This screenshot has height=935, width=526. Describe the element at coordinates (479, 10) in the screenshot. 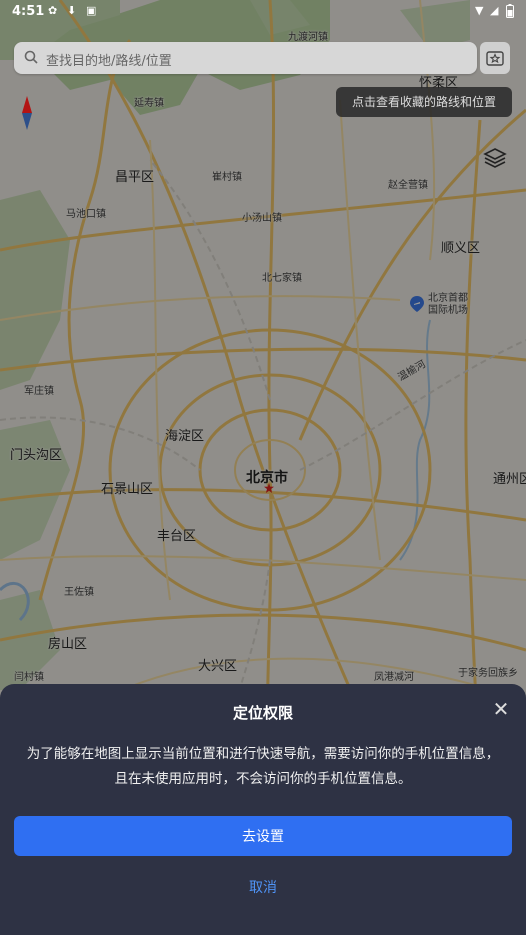

I see `wifi-icon: ▼` at that location.